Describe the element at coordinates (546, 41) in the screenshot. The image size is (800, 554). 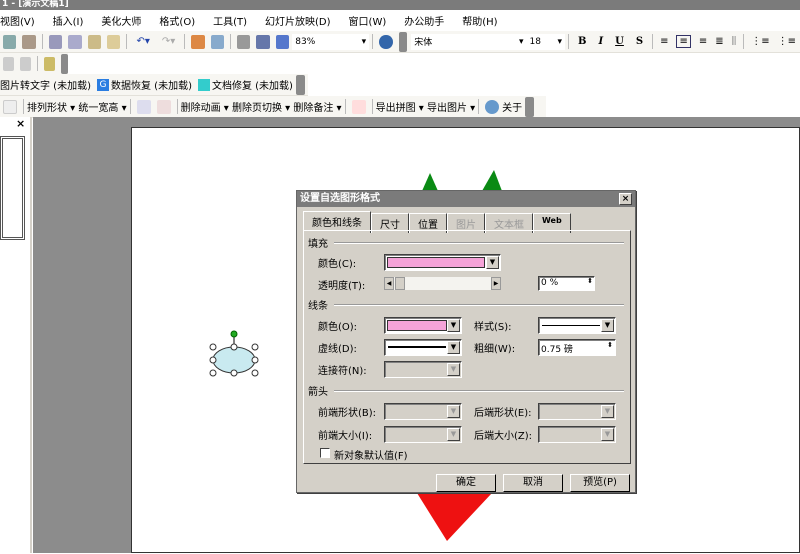
I see `font-size-select: 18 ▾` at that location.